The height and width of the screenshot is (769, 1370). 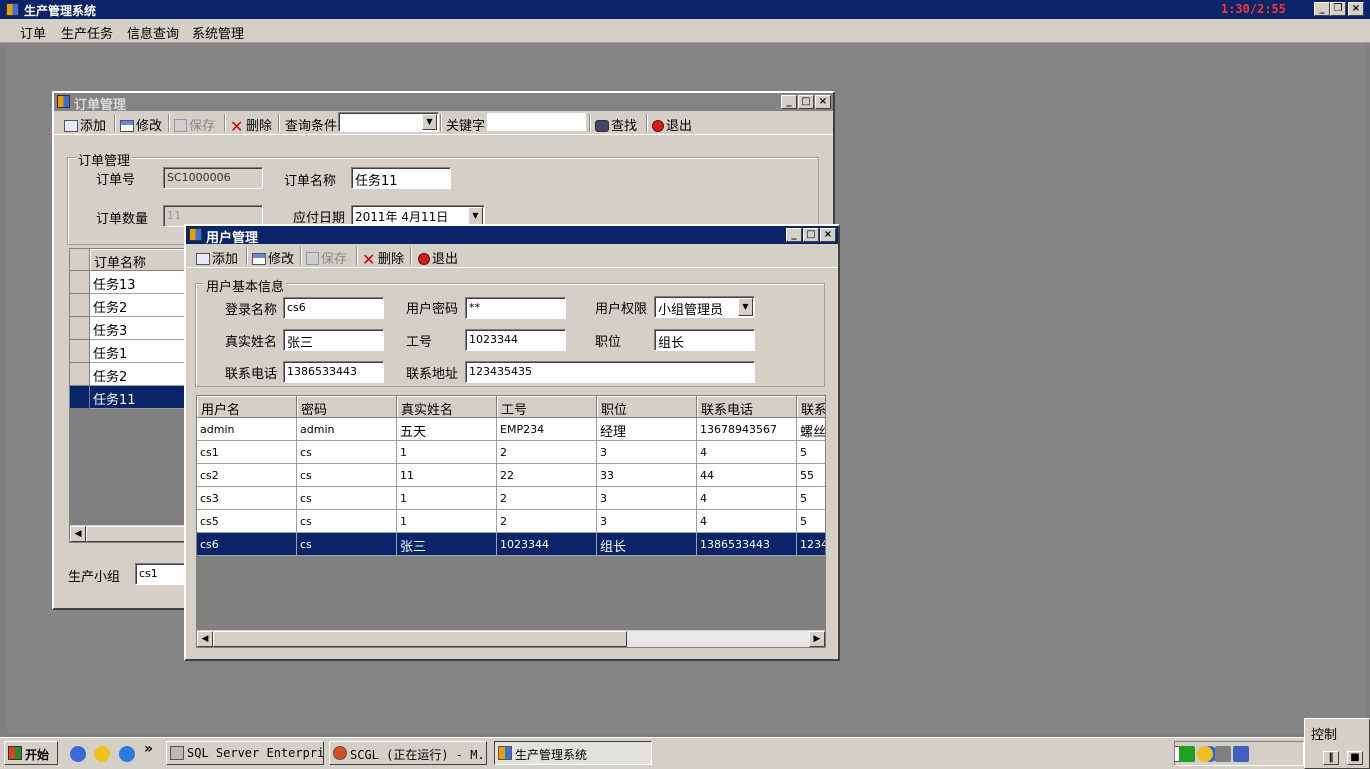 I want to click on user-grid-column-header: 工号, so click(x=547, y=407).